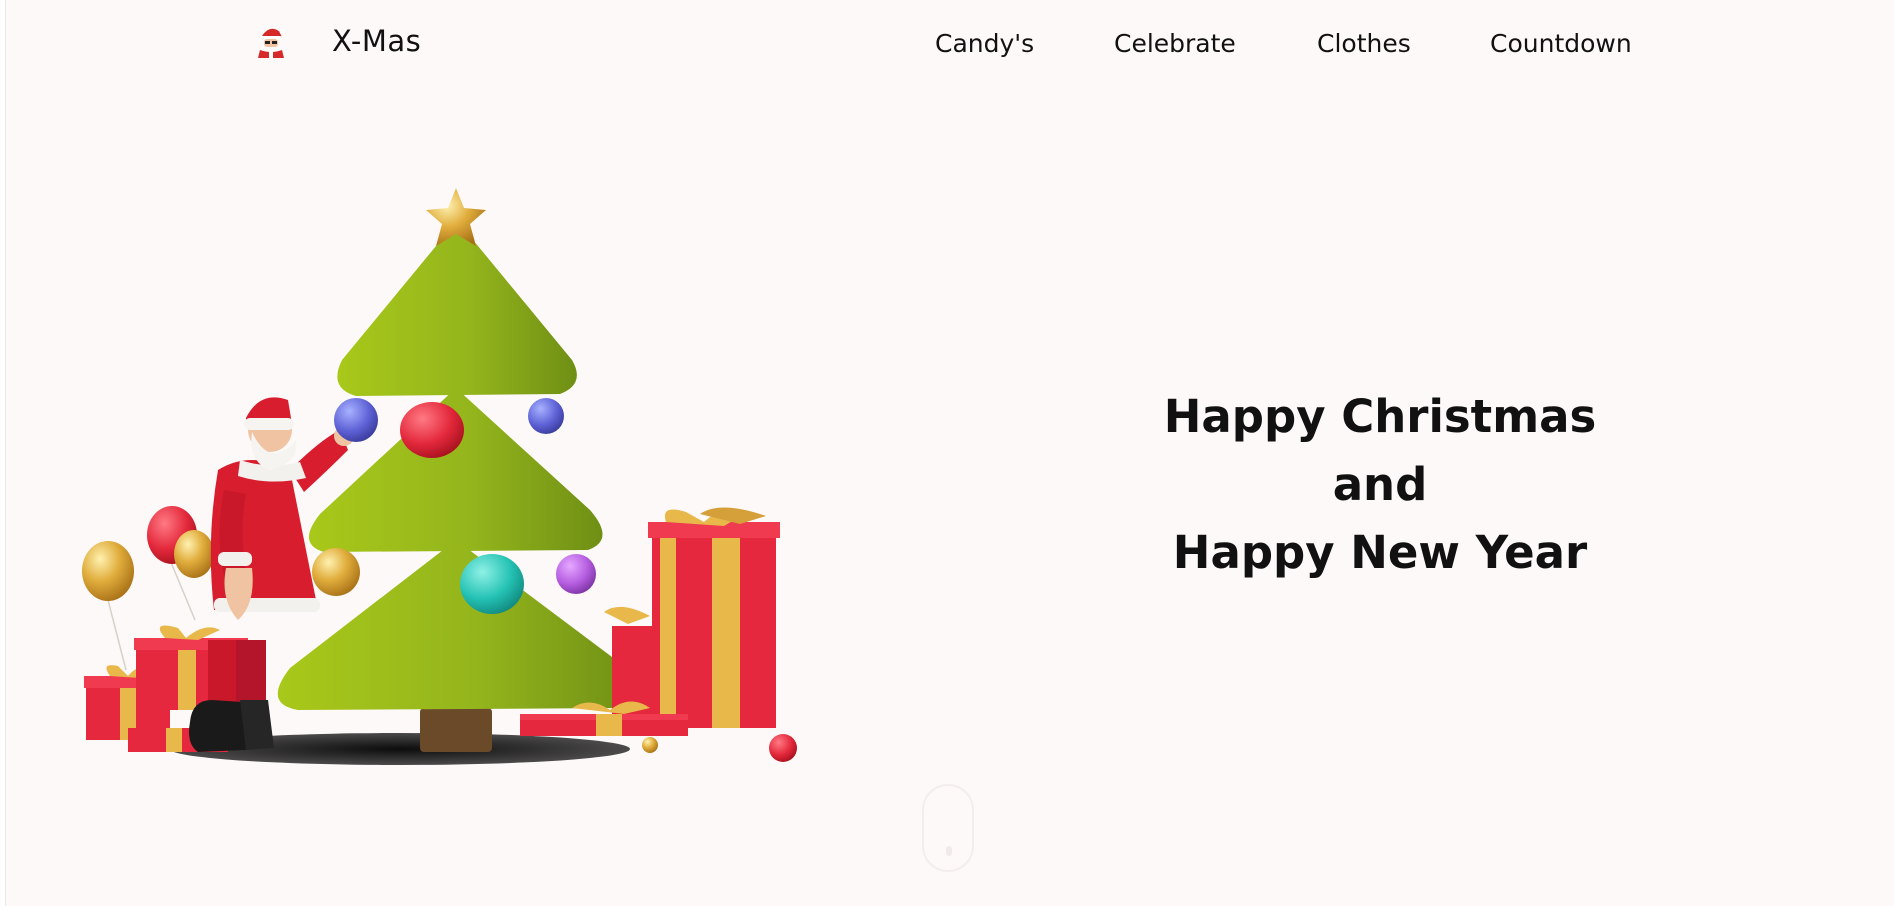 This screenshot has height=906, width=1894. I want to click on greeting-line-3: Happy New Year, so click(1380, 552).